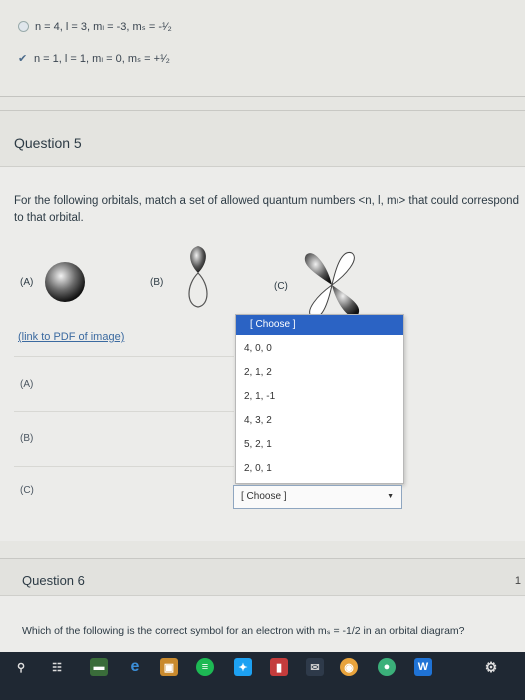 The height and width of the screenshot is (700, 525). Describe the element at coordinates (264, 496) in the screenshot. I see `select-value: [ Choose ]` at that location.